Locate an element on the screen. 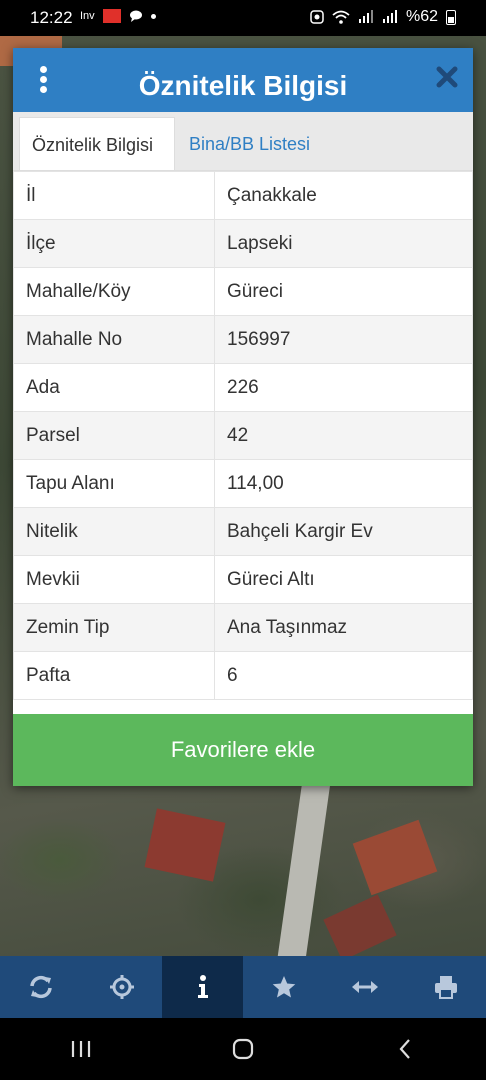 This screenshot has width=486, height=1080. map-road is located at coordinates (304, 870).